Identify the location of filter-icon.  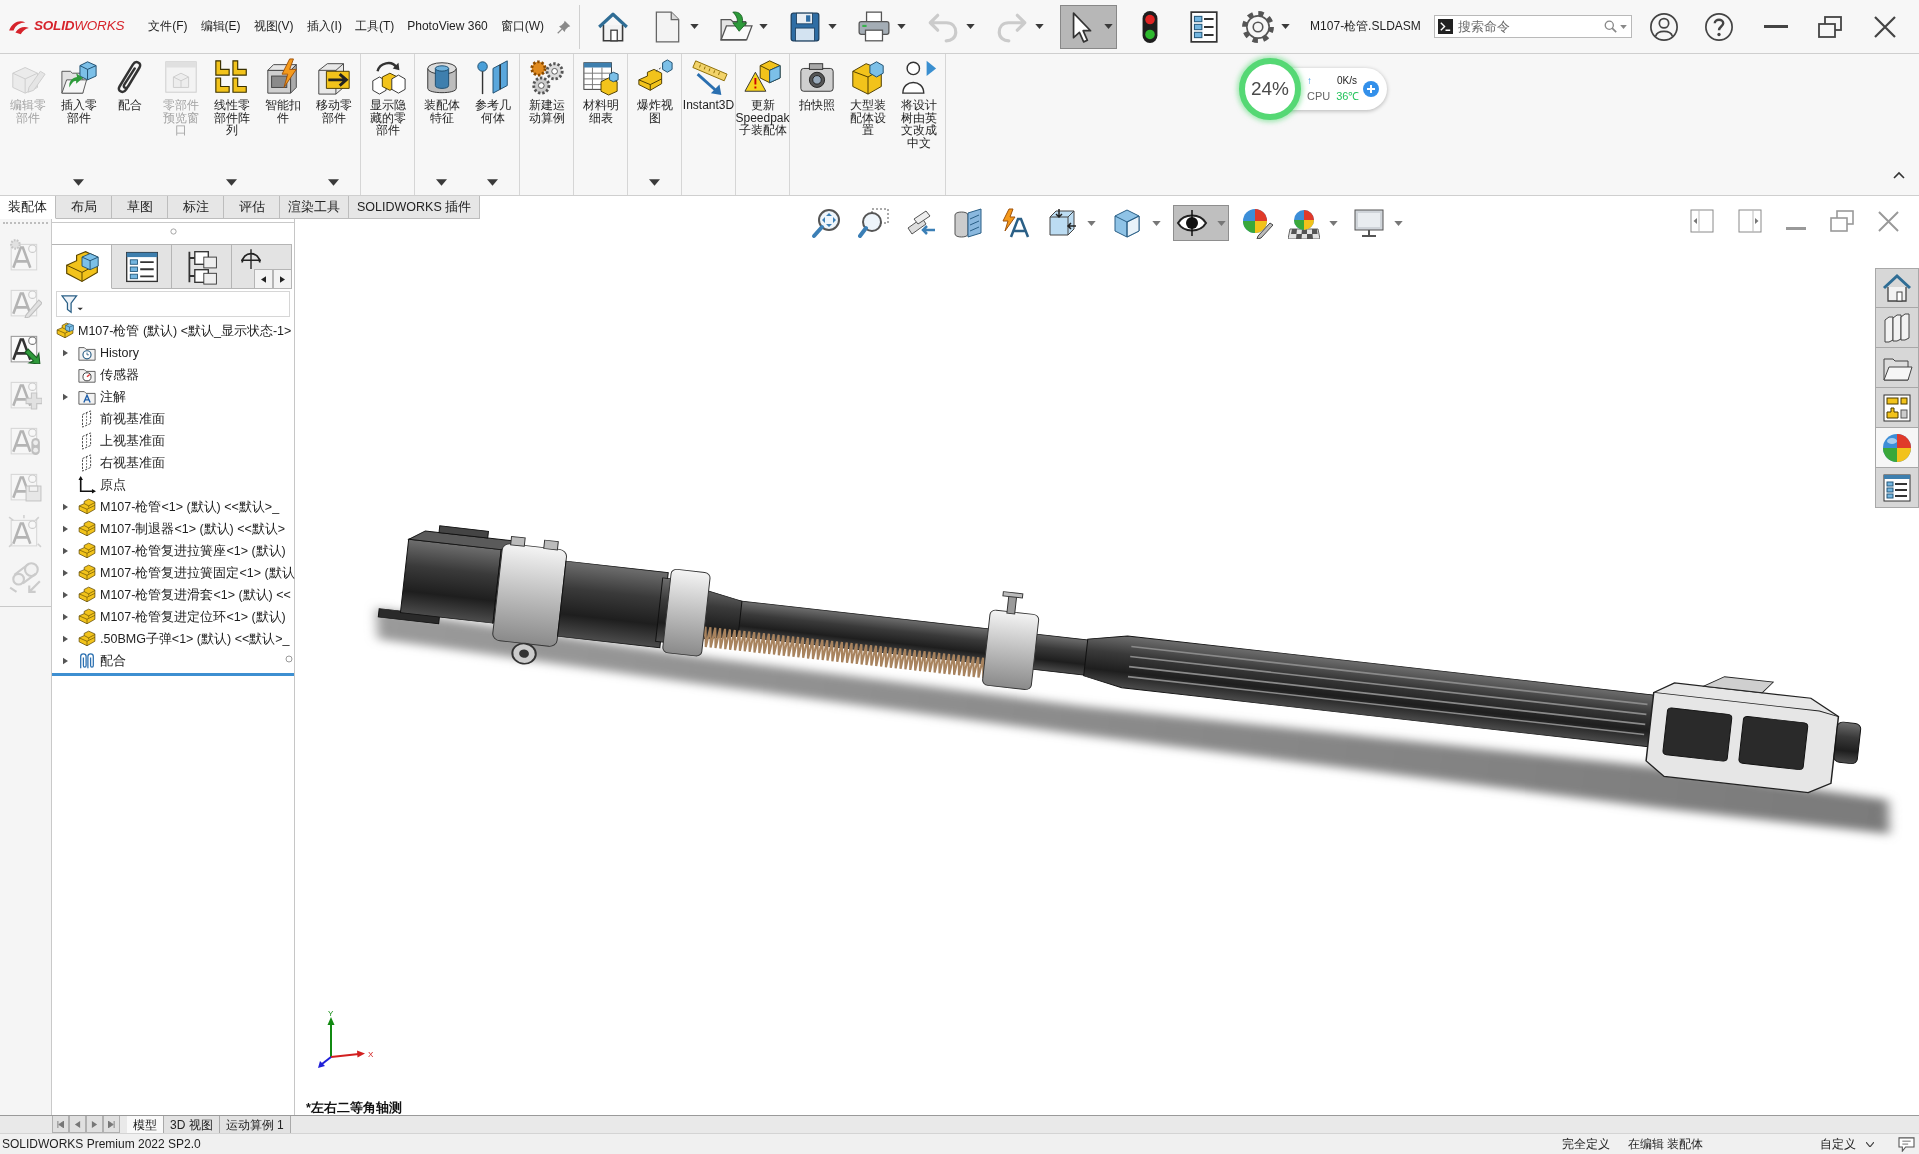
(72, 304).